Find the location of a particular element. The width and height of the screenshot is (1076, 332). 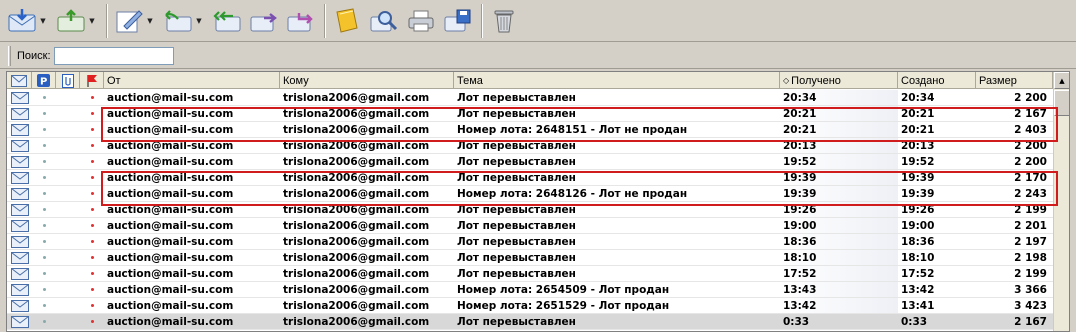

send-mail-dropdown: ▼ is located at coordinates (92, 21).